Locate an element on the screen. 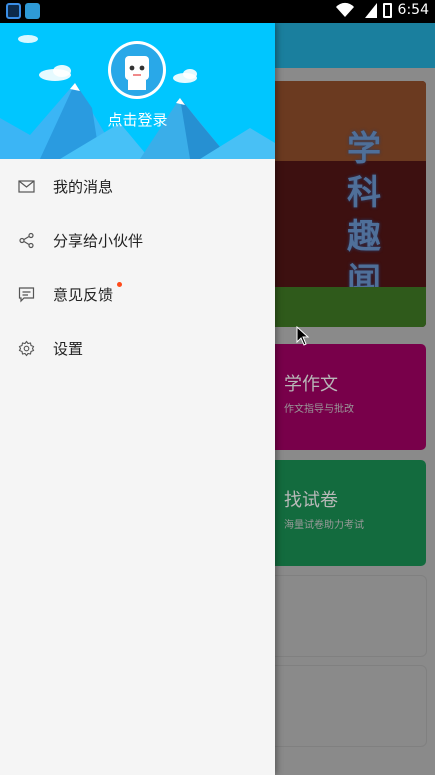 This screenshot has width=435, height=775. status-bar: 6:54 is located at coordinates (217, 11).